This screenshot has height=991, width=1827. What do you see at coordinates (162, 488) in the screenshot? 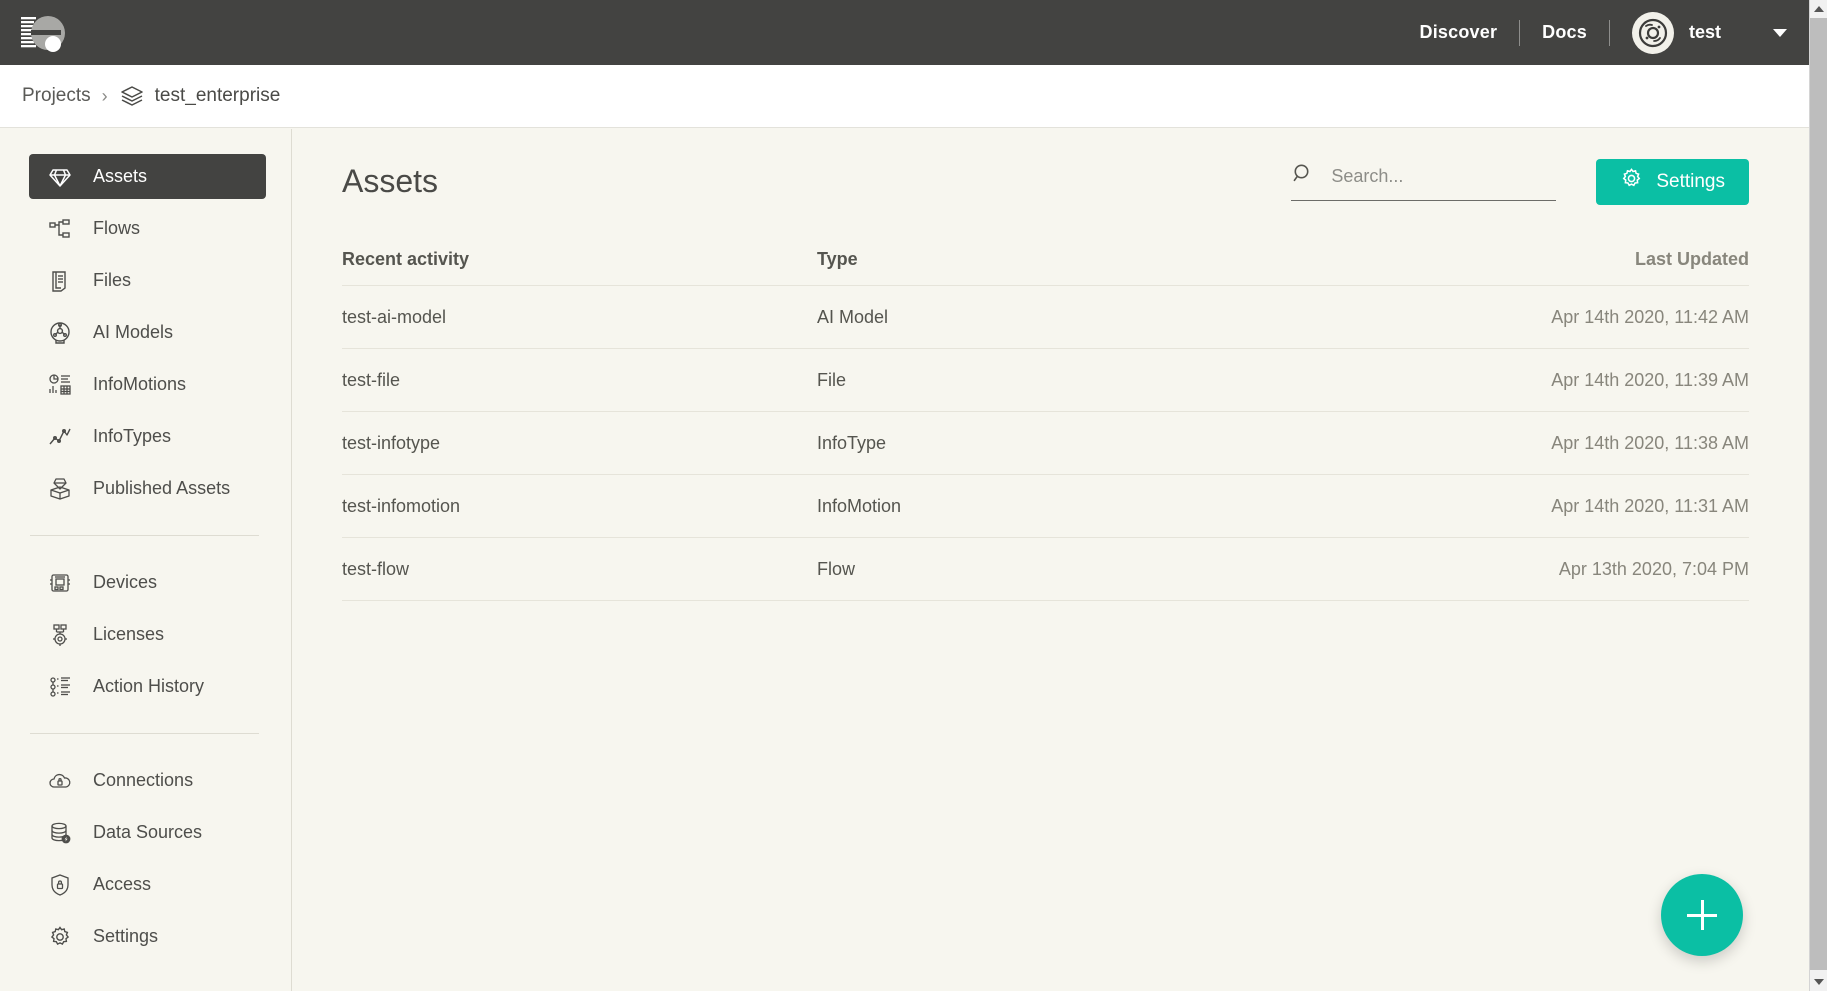
I see `sidebar-item-label: Published Assets` at bounding box center [162, 488].